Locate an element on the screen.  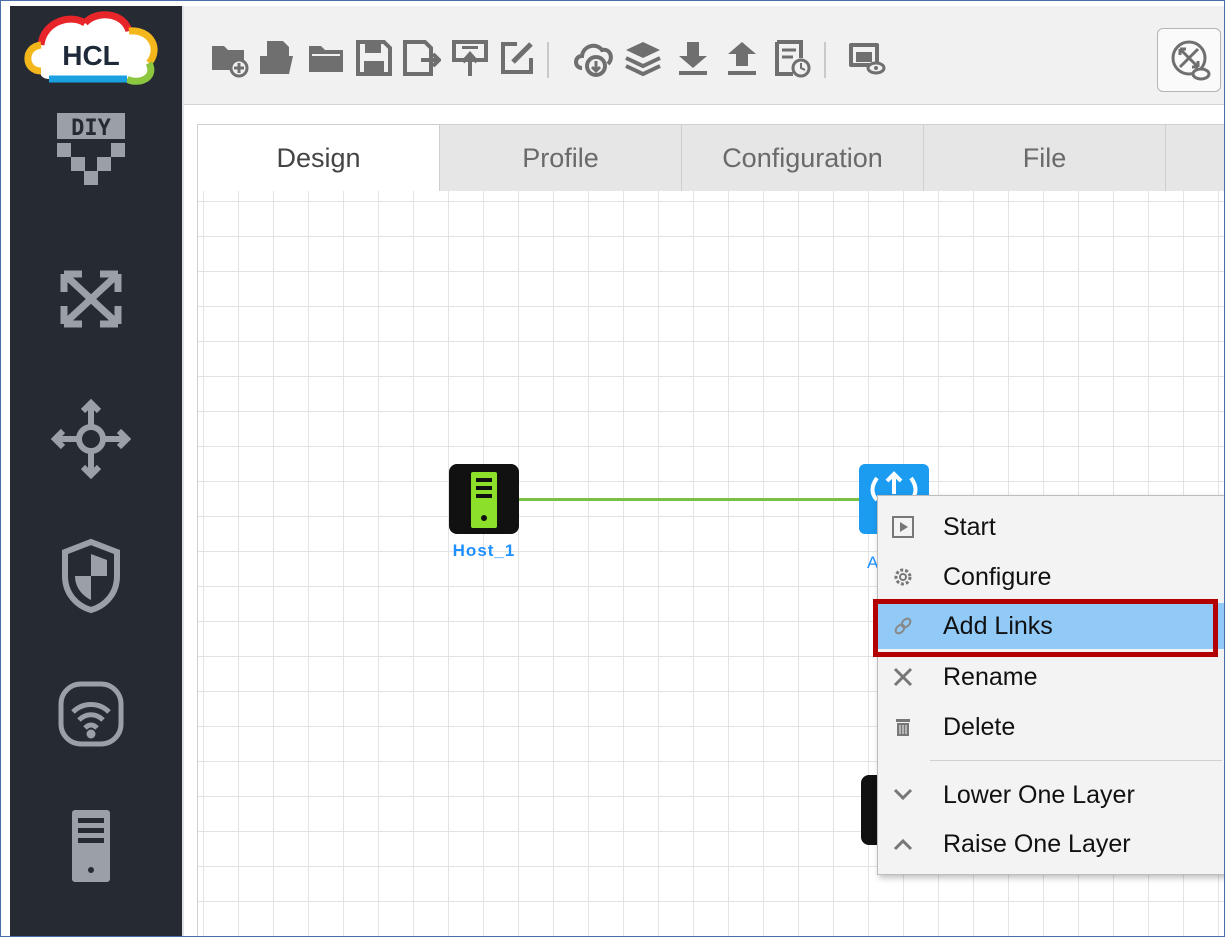
hcl-logo: HCL is located at coordinates (92, 51).